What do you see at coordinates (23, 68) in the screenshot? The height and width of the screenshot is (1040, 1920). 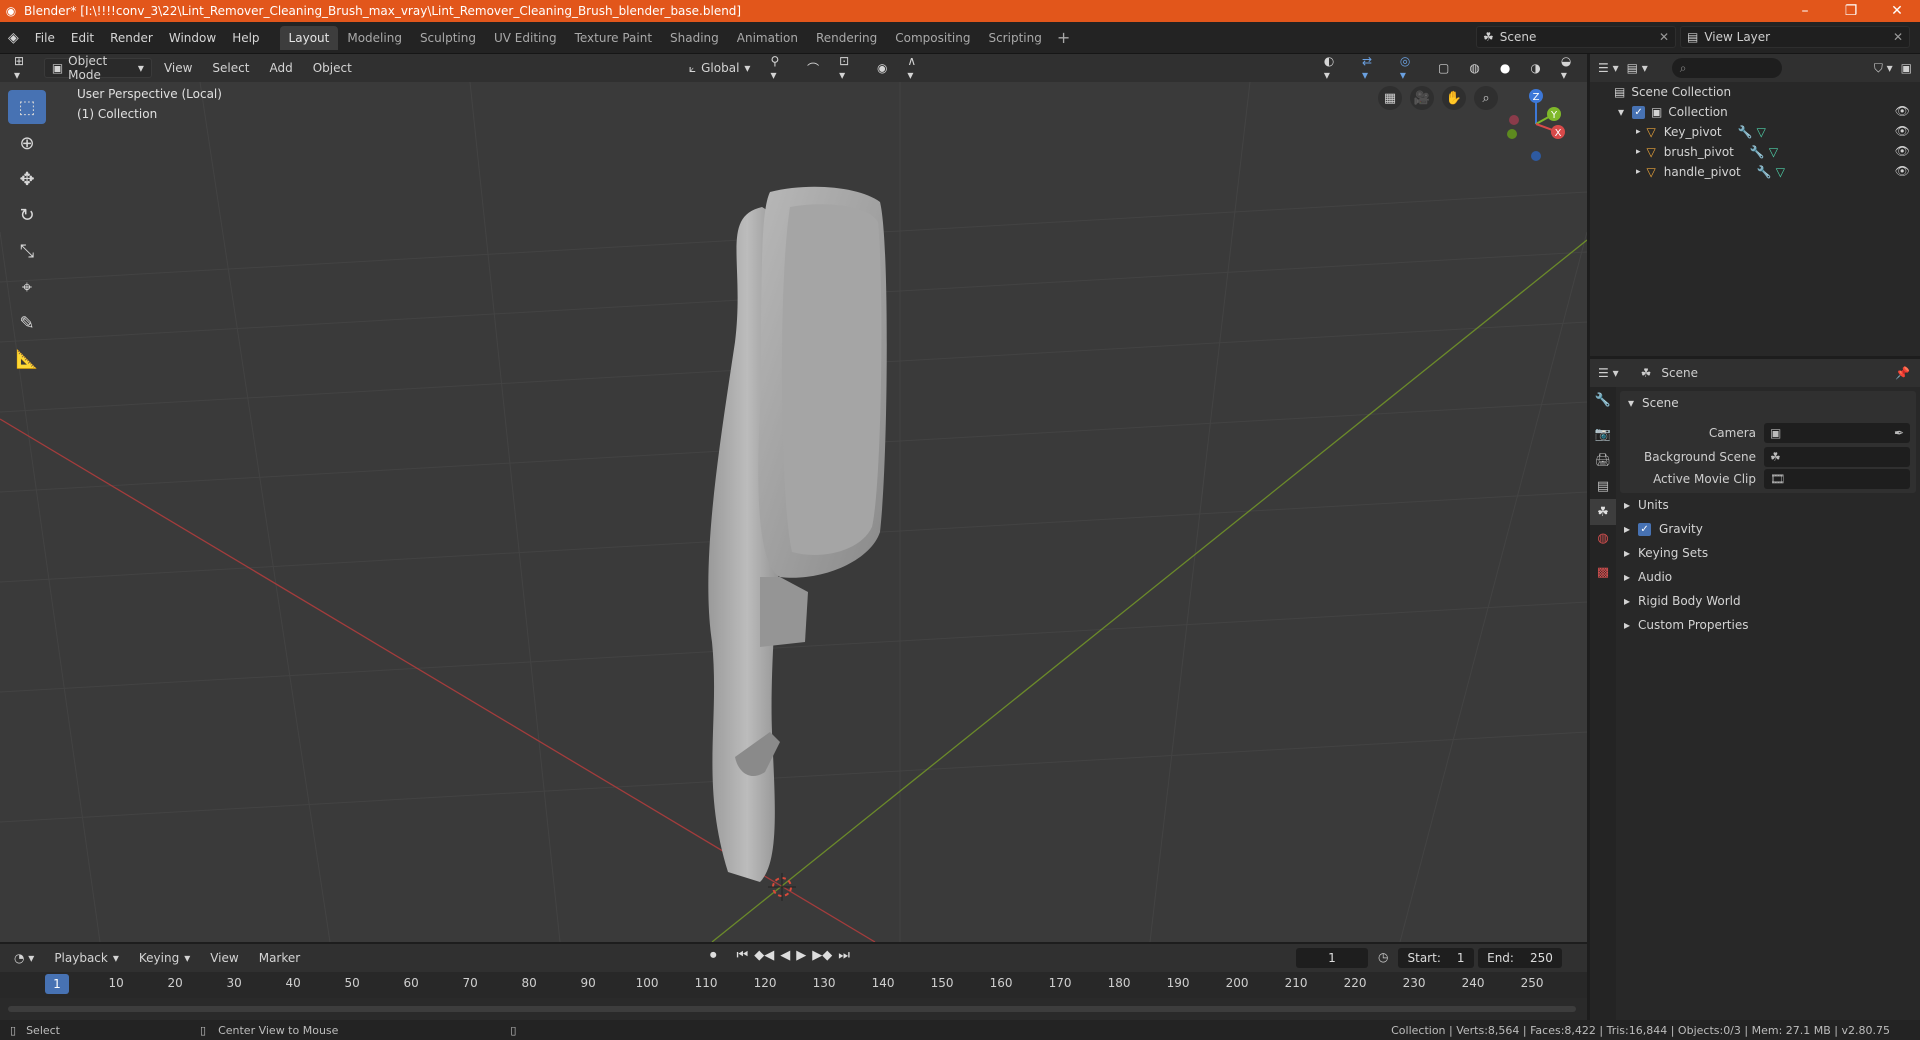 I see `editor-type-button: ⊞ ▾` at bounding box center [23, 68].